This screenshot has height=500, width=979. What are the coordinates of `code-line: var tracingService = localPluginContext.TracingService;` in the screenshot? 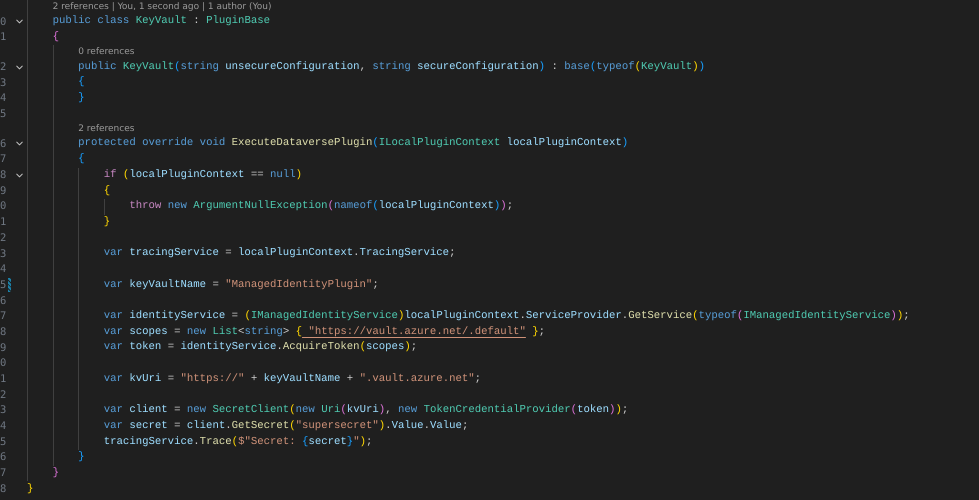 It's located at (279, 254).